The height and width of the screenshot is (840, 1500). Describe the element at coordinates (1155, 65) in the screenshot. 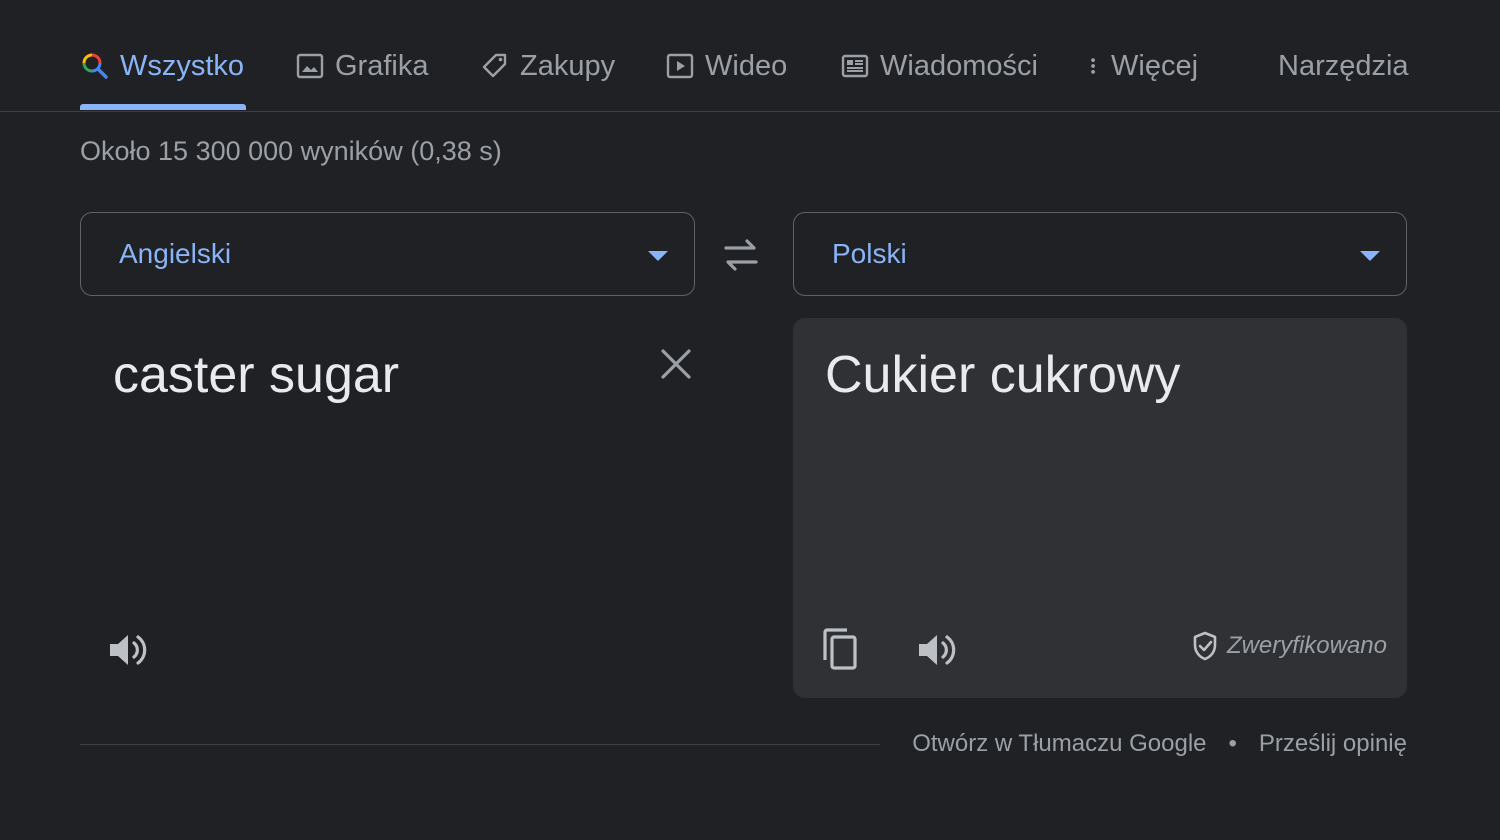

I see `tab-label: Więcej` at that location.